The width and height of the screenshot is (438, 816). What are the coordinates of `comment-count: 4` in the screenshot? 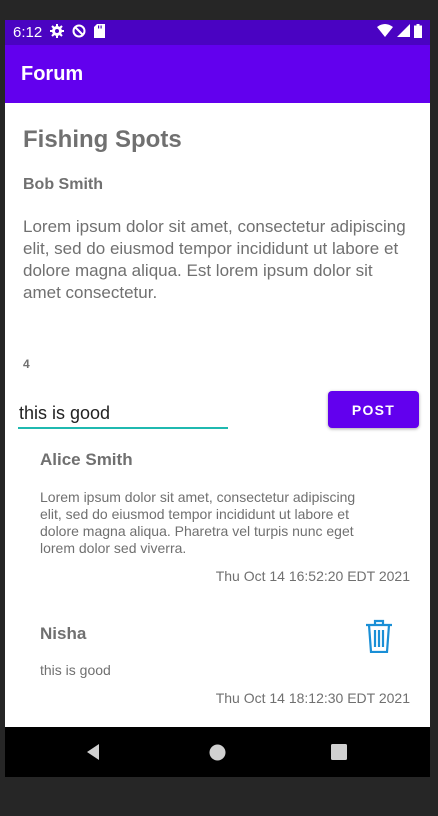 It's located at (26, 364).